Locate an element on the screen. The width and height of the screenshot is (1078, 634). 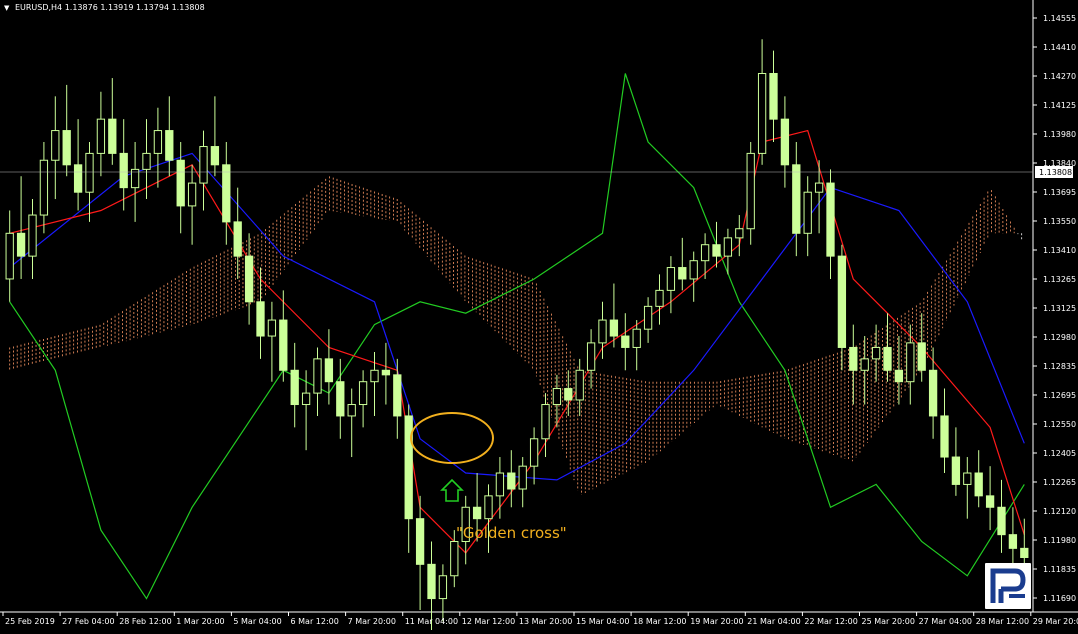
price-tick-label: 1.13980 is located at coordinates (1059, 134).